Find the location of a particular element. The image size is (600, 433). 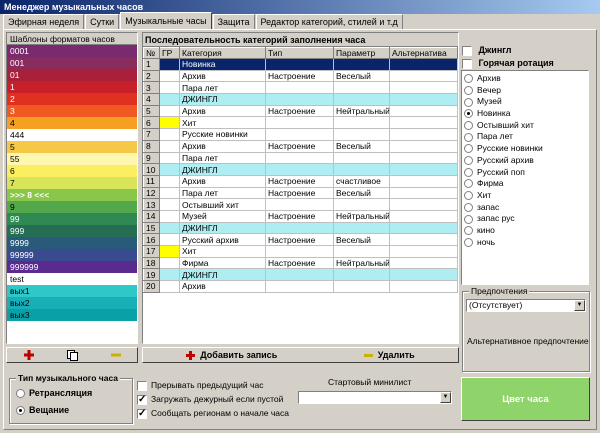

table-row: 10 ДЖИНГЛ is located at coordinates (300, 169).